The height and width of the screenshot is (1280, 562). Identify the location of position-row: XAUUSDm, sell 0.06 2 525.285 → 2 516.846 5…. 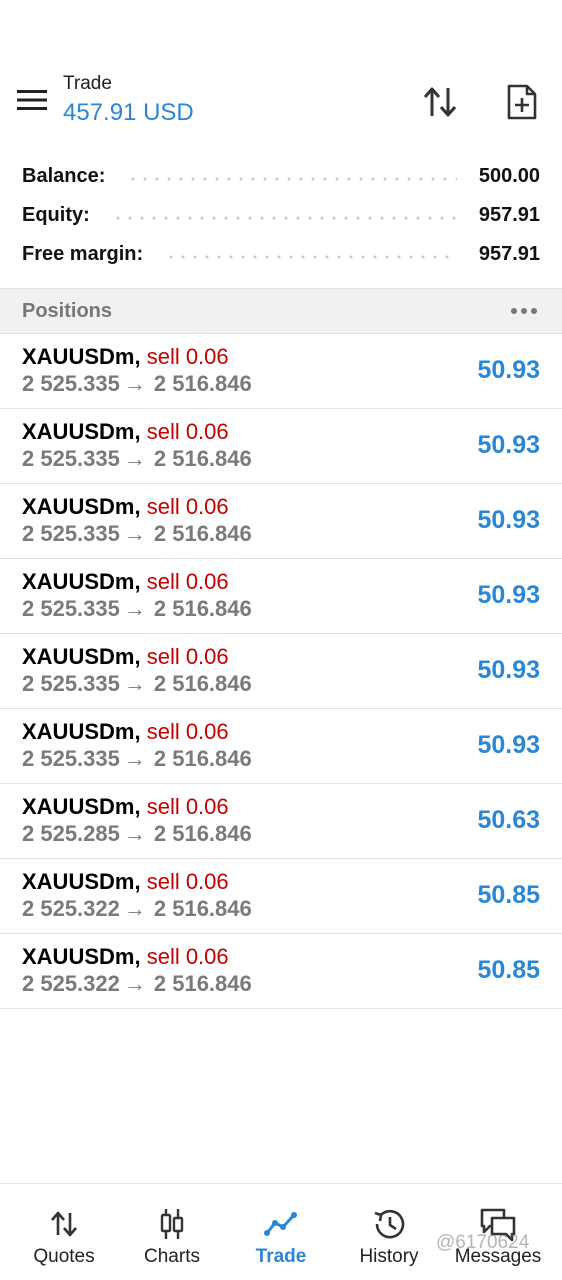
(281, 821).